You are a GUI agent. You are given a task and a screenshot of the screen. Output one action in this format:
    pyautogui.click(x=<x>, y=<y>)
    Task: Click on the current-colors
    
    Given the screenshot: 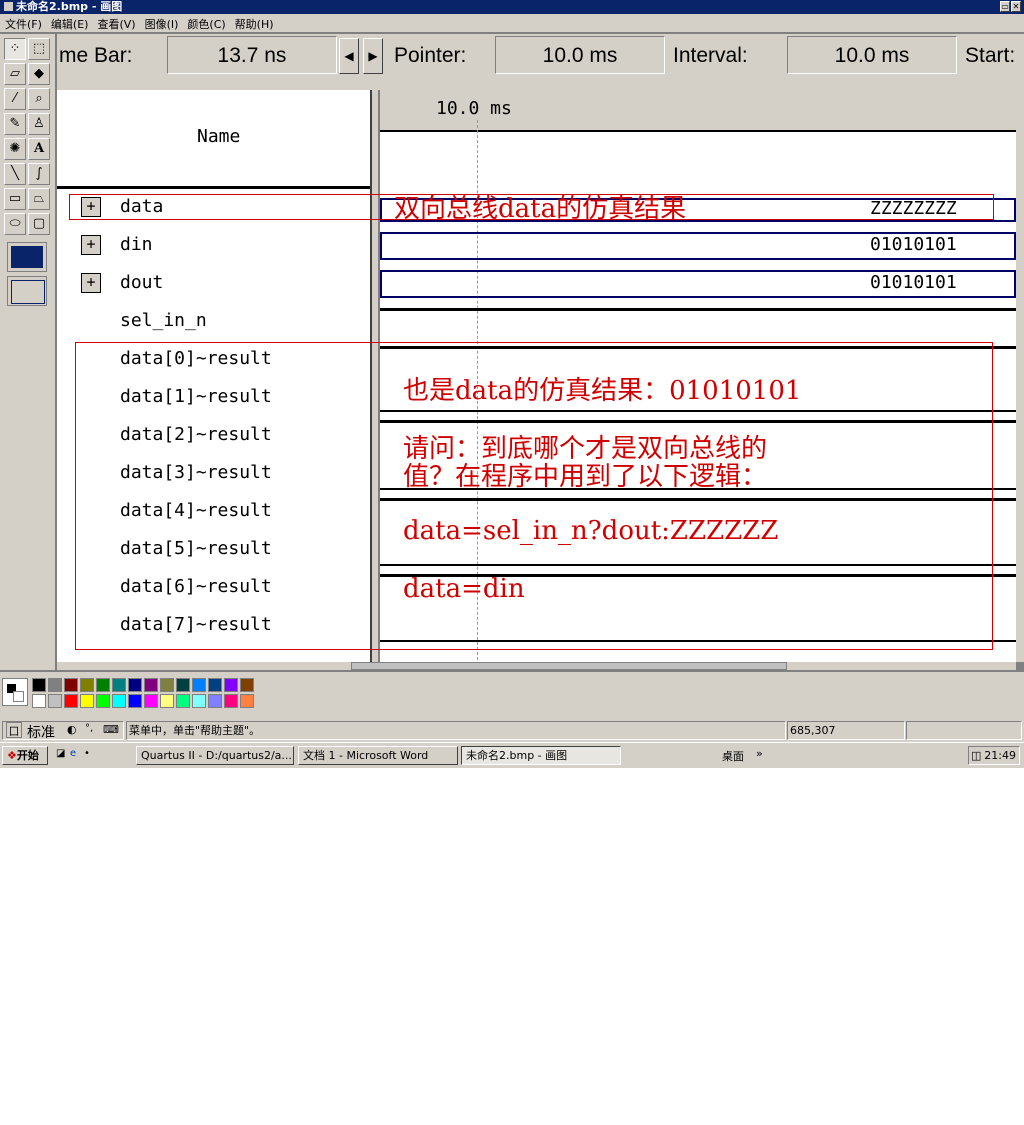 What is the action you would take?
    pyautogui.click(x=15, y=692)
    